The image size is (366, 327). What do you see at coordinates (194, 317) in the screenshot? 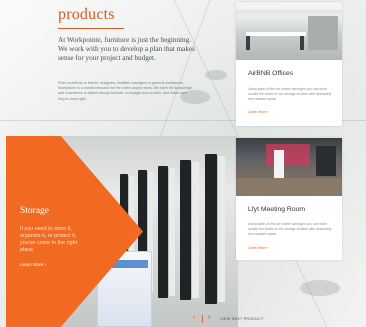
I see `chevron-left-icon: ‹` at bounding box center [194, 317].